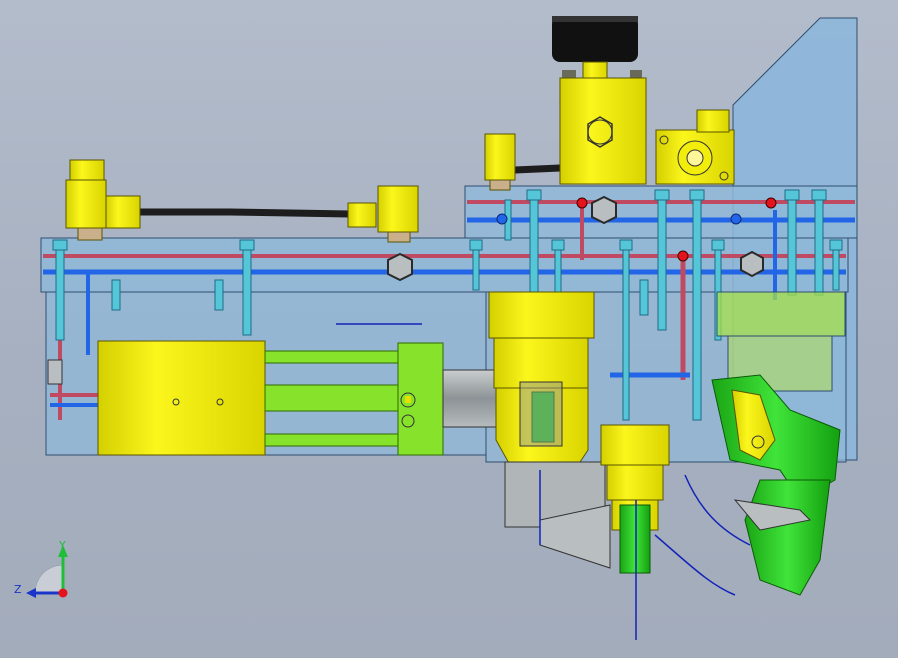  I want to click on pressure-gauge, so click(597, 48).